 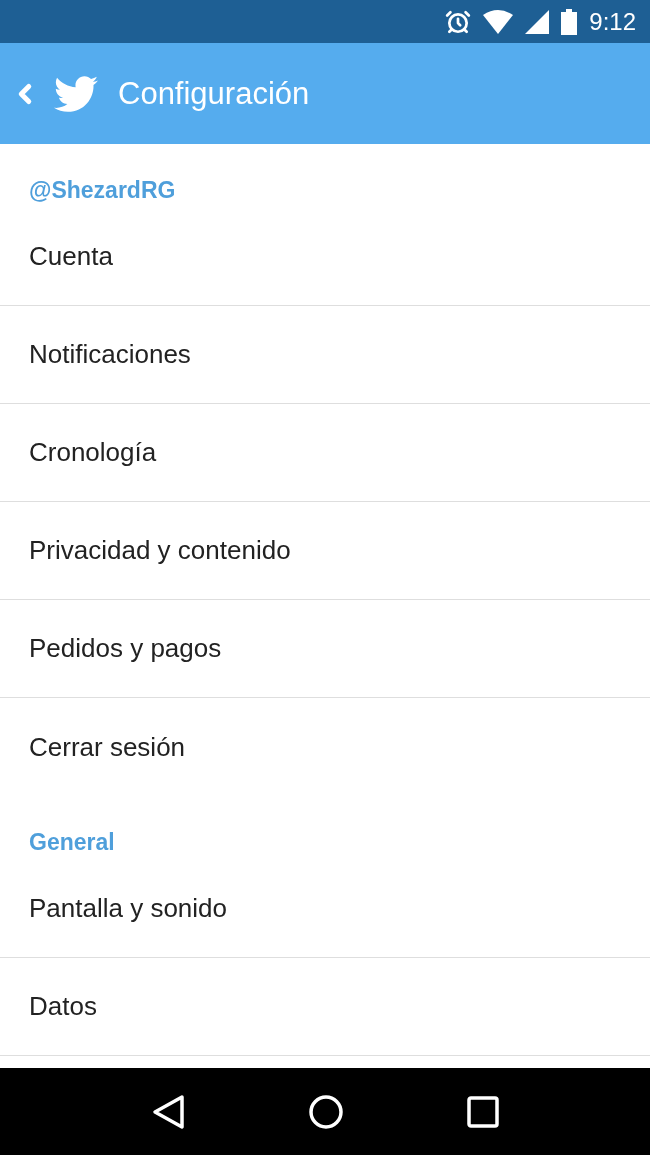 I want to click on wifi-icon, so click(x=498, y=21).